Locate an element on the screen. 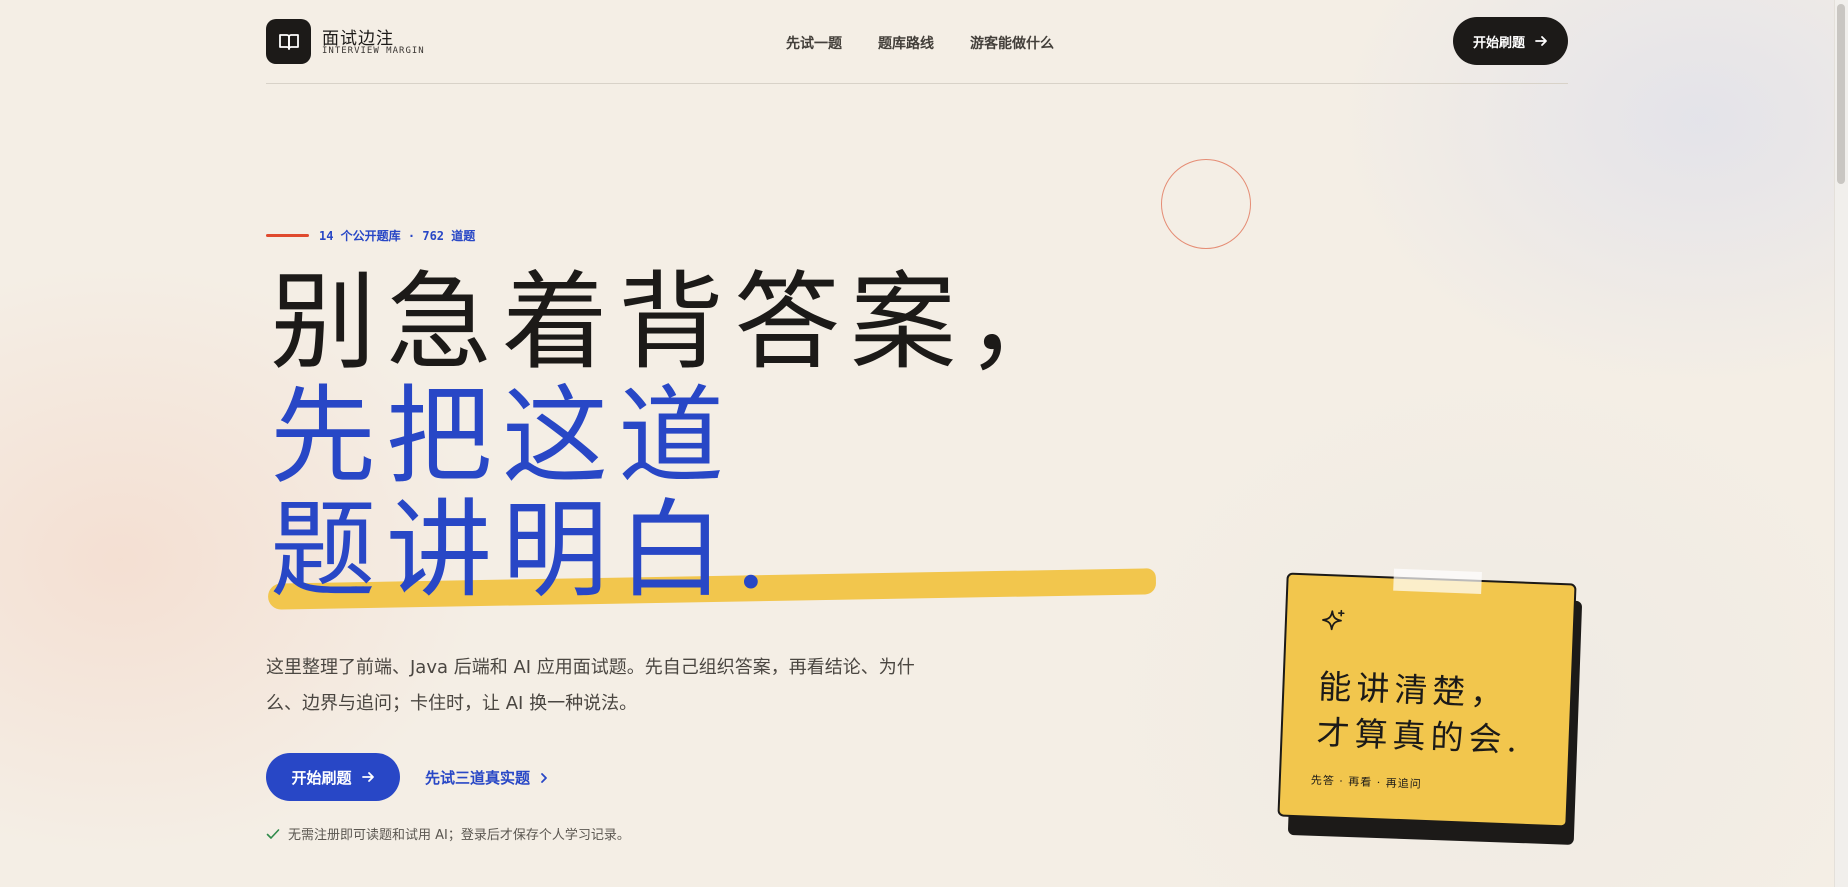 This screenshot has width=1848, height=887. try-three-questions-link: 先试三道真实题 is located at coordinates (486, 777).